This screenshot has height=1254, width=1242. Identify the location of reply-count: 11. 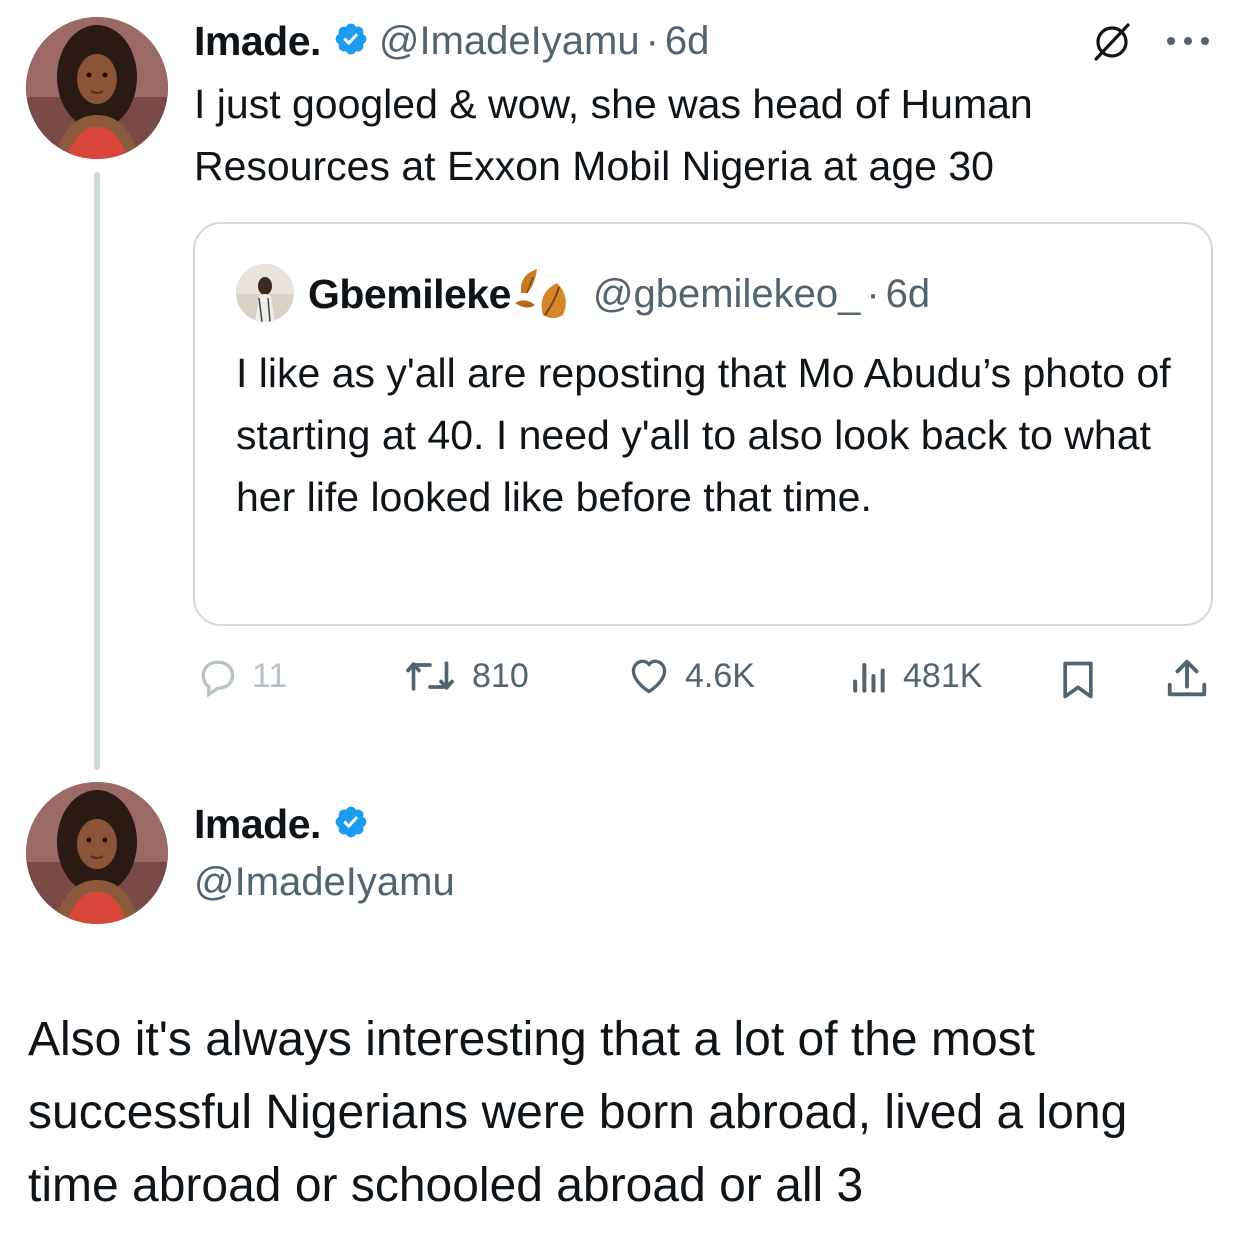
(270, 675).